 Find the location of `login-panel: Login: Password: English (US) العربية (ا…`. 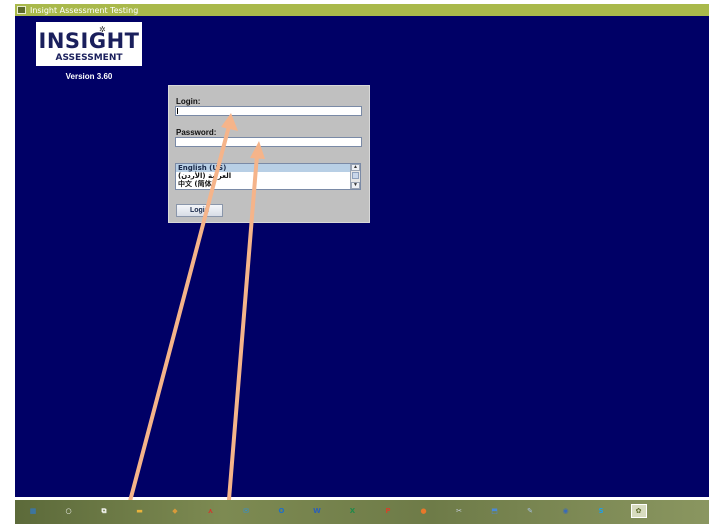

login-panel: Login: Password: English (US) العربية (ا… is located at coordinates (269, 154).